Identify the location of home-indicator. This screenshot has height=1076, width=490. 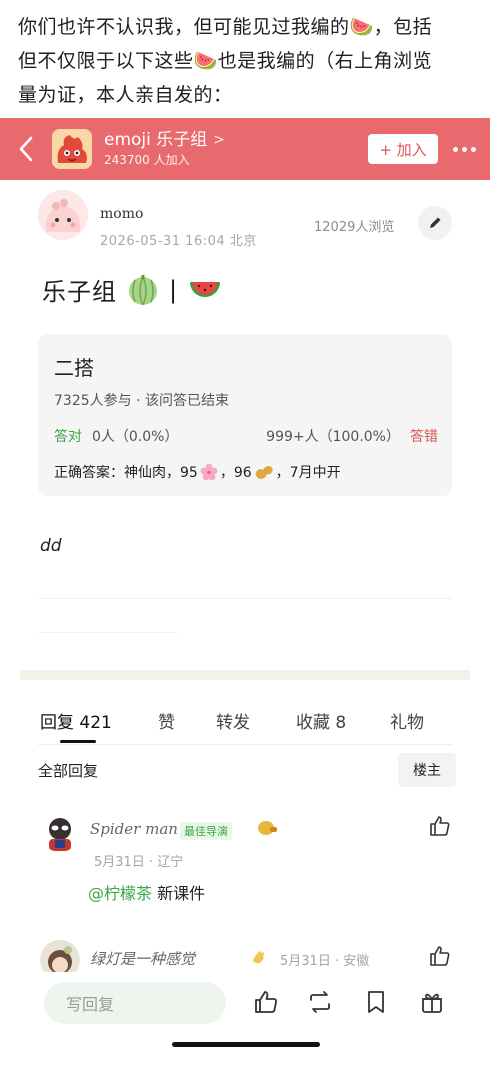
(246, 1044).